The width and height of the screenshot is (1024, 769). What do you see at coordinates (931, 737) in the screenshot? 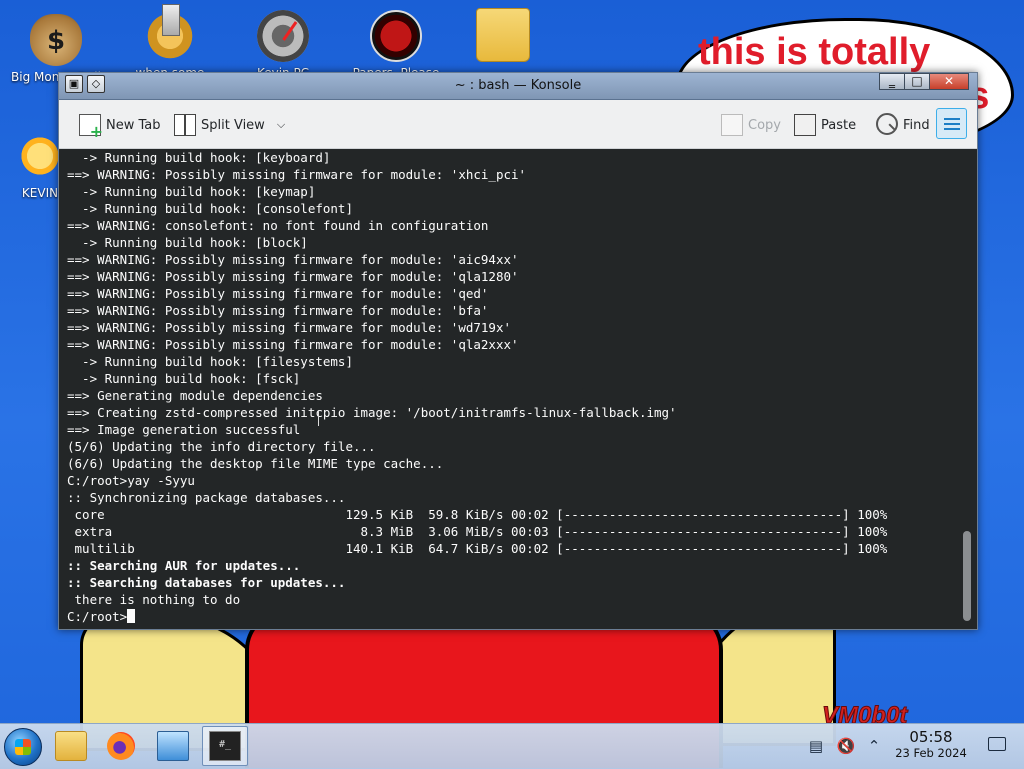
I see `clock-time: 05:58` at bounding box center [931, 737].